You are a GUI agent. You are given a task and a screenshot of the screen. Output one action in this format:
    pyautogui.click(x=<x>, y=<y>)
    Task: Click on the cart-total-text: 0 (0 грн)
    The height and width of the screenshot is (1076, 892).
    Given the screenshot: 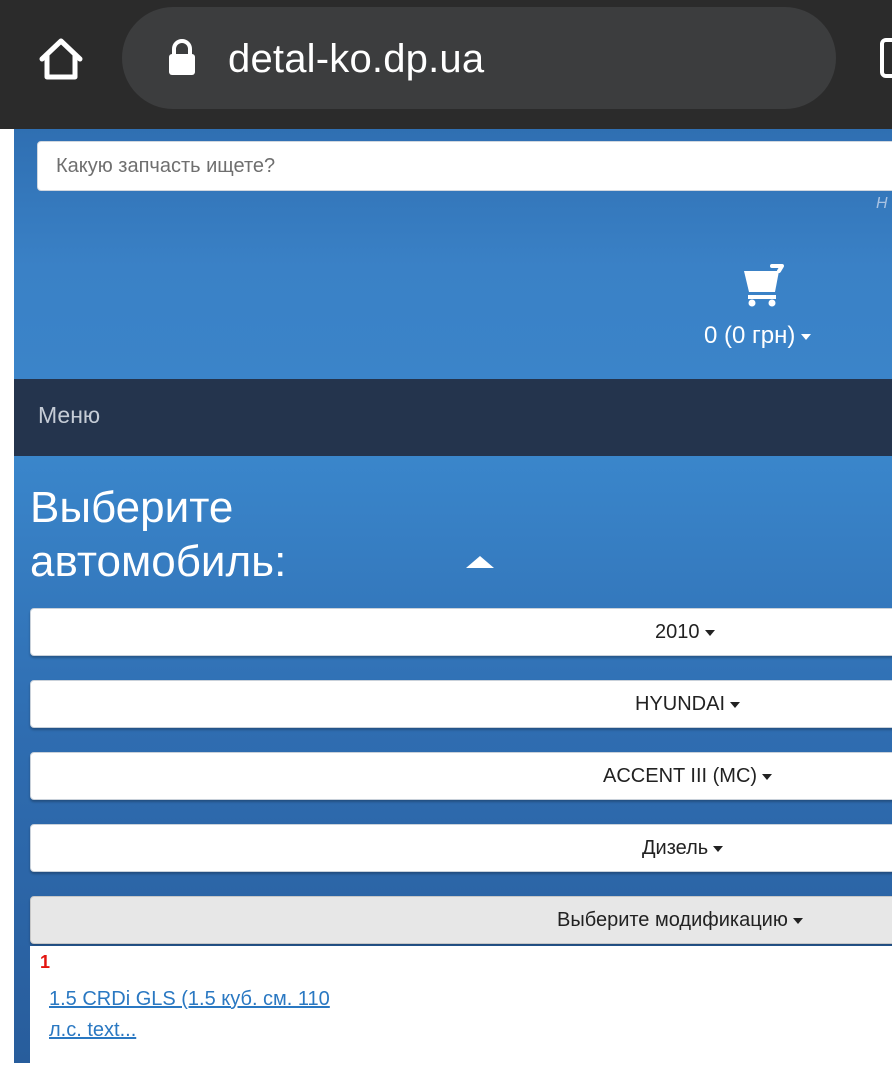 What is the action you would take?
    pyautogui.click(x=750, y=335)
    